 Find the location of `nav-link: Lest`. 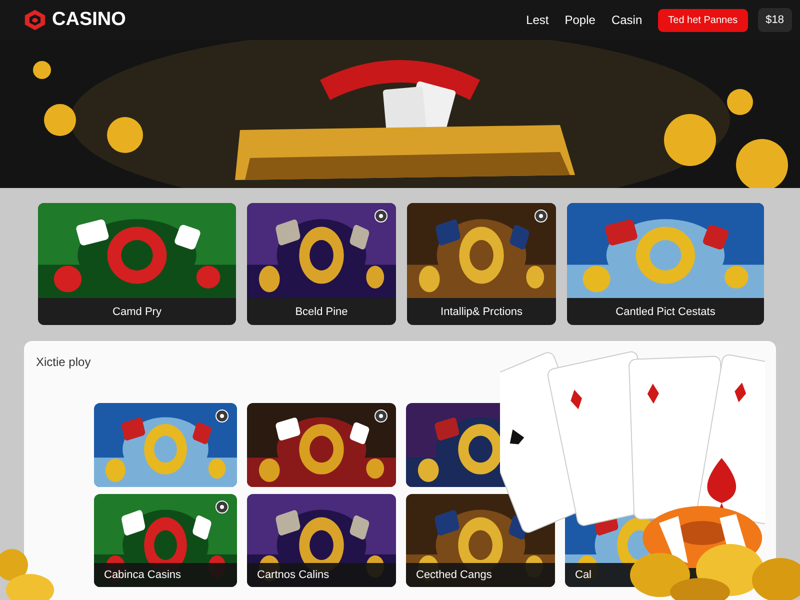

nav-link: Lest is located at coordinates (537, 20).